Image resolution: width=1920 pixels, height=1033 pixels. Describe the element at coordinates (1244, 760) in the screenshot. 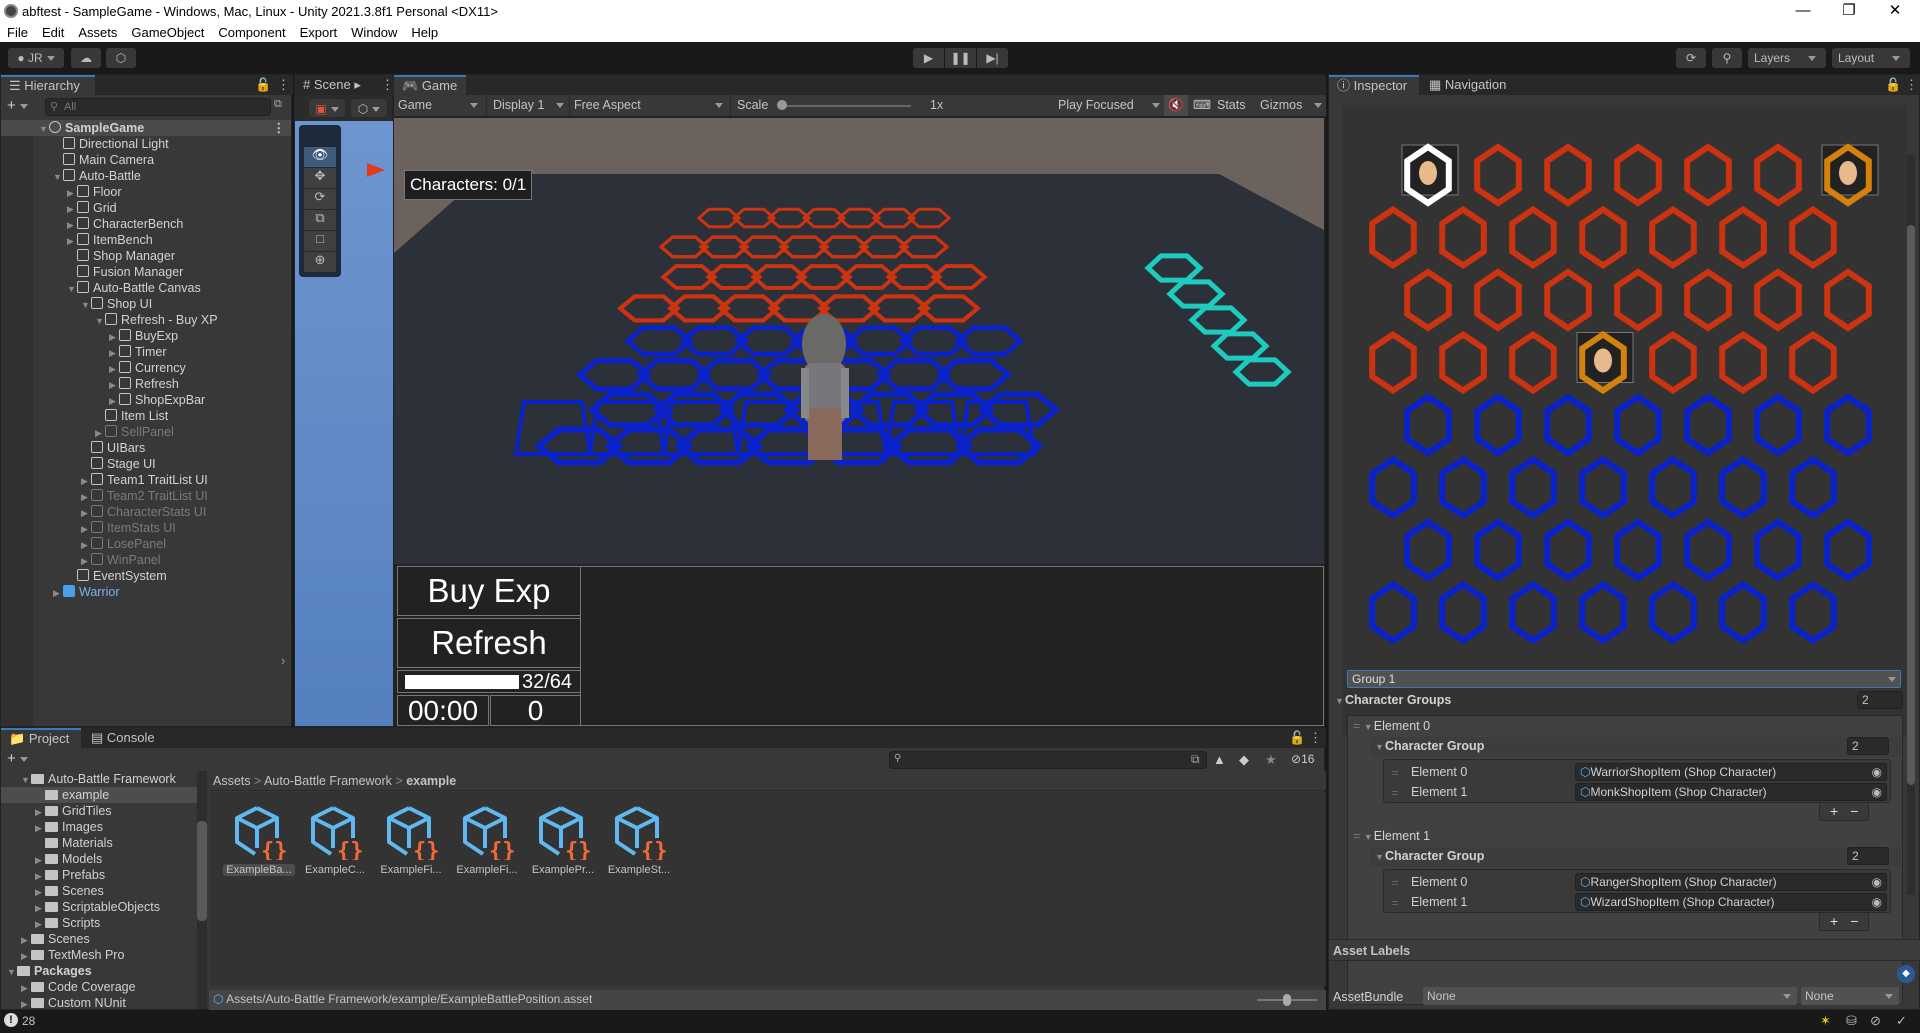

I see `filter-by-label-icon: ◆` at that location.